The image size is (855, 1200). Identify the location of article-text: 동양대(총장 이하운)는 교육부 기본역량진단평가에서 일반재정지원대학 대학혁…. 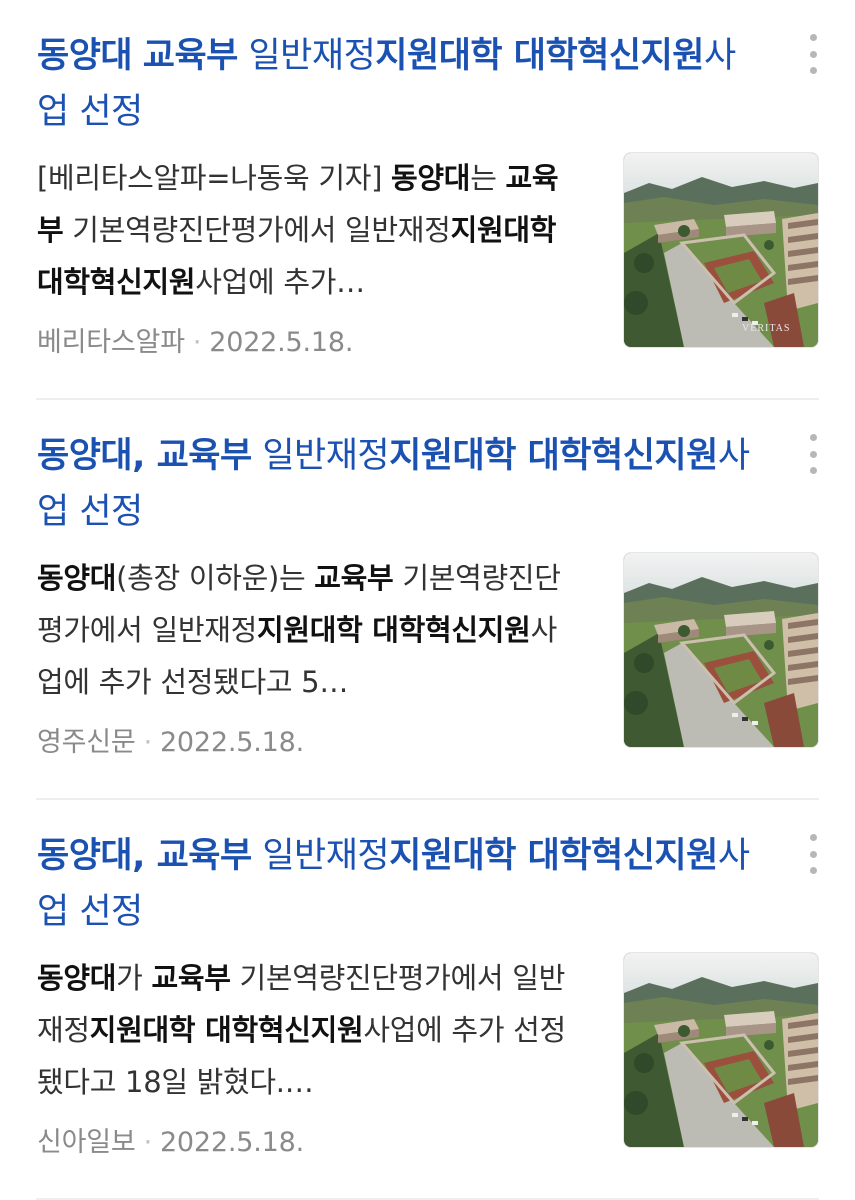
(309, 655).